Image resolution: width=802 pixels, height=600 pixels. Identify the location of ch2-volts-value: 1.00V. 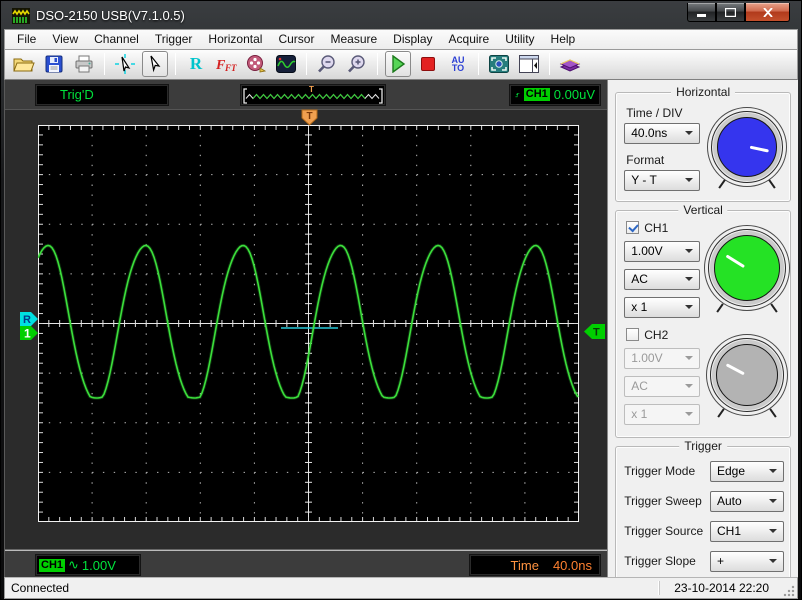
(647, 358).